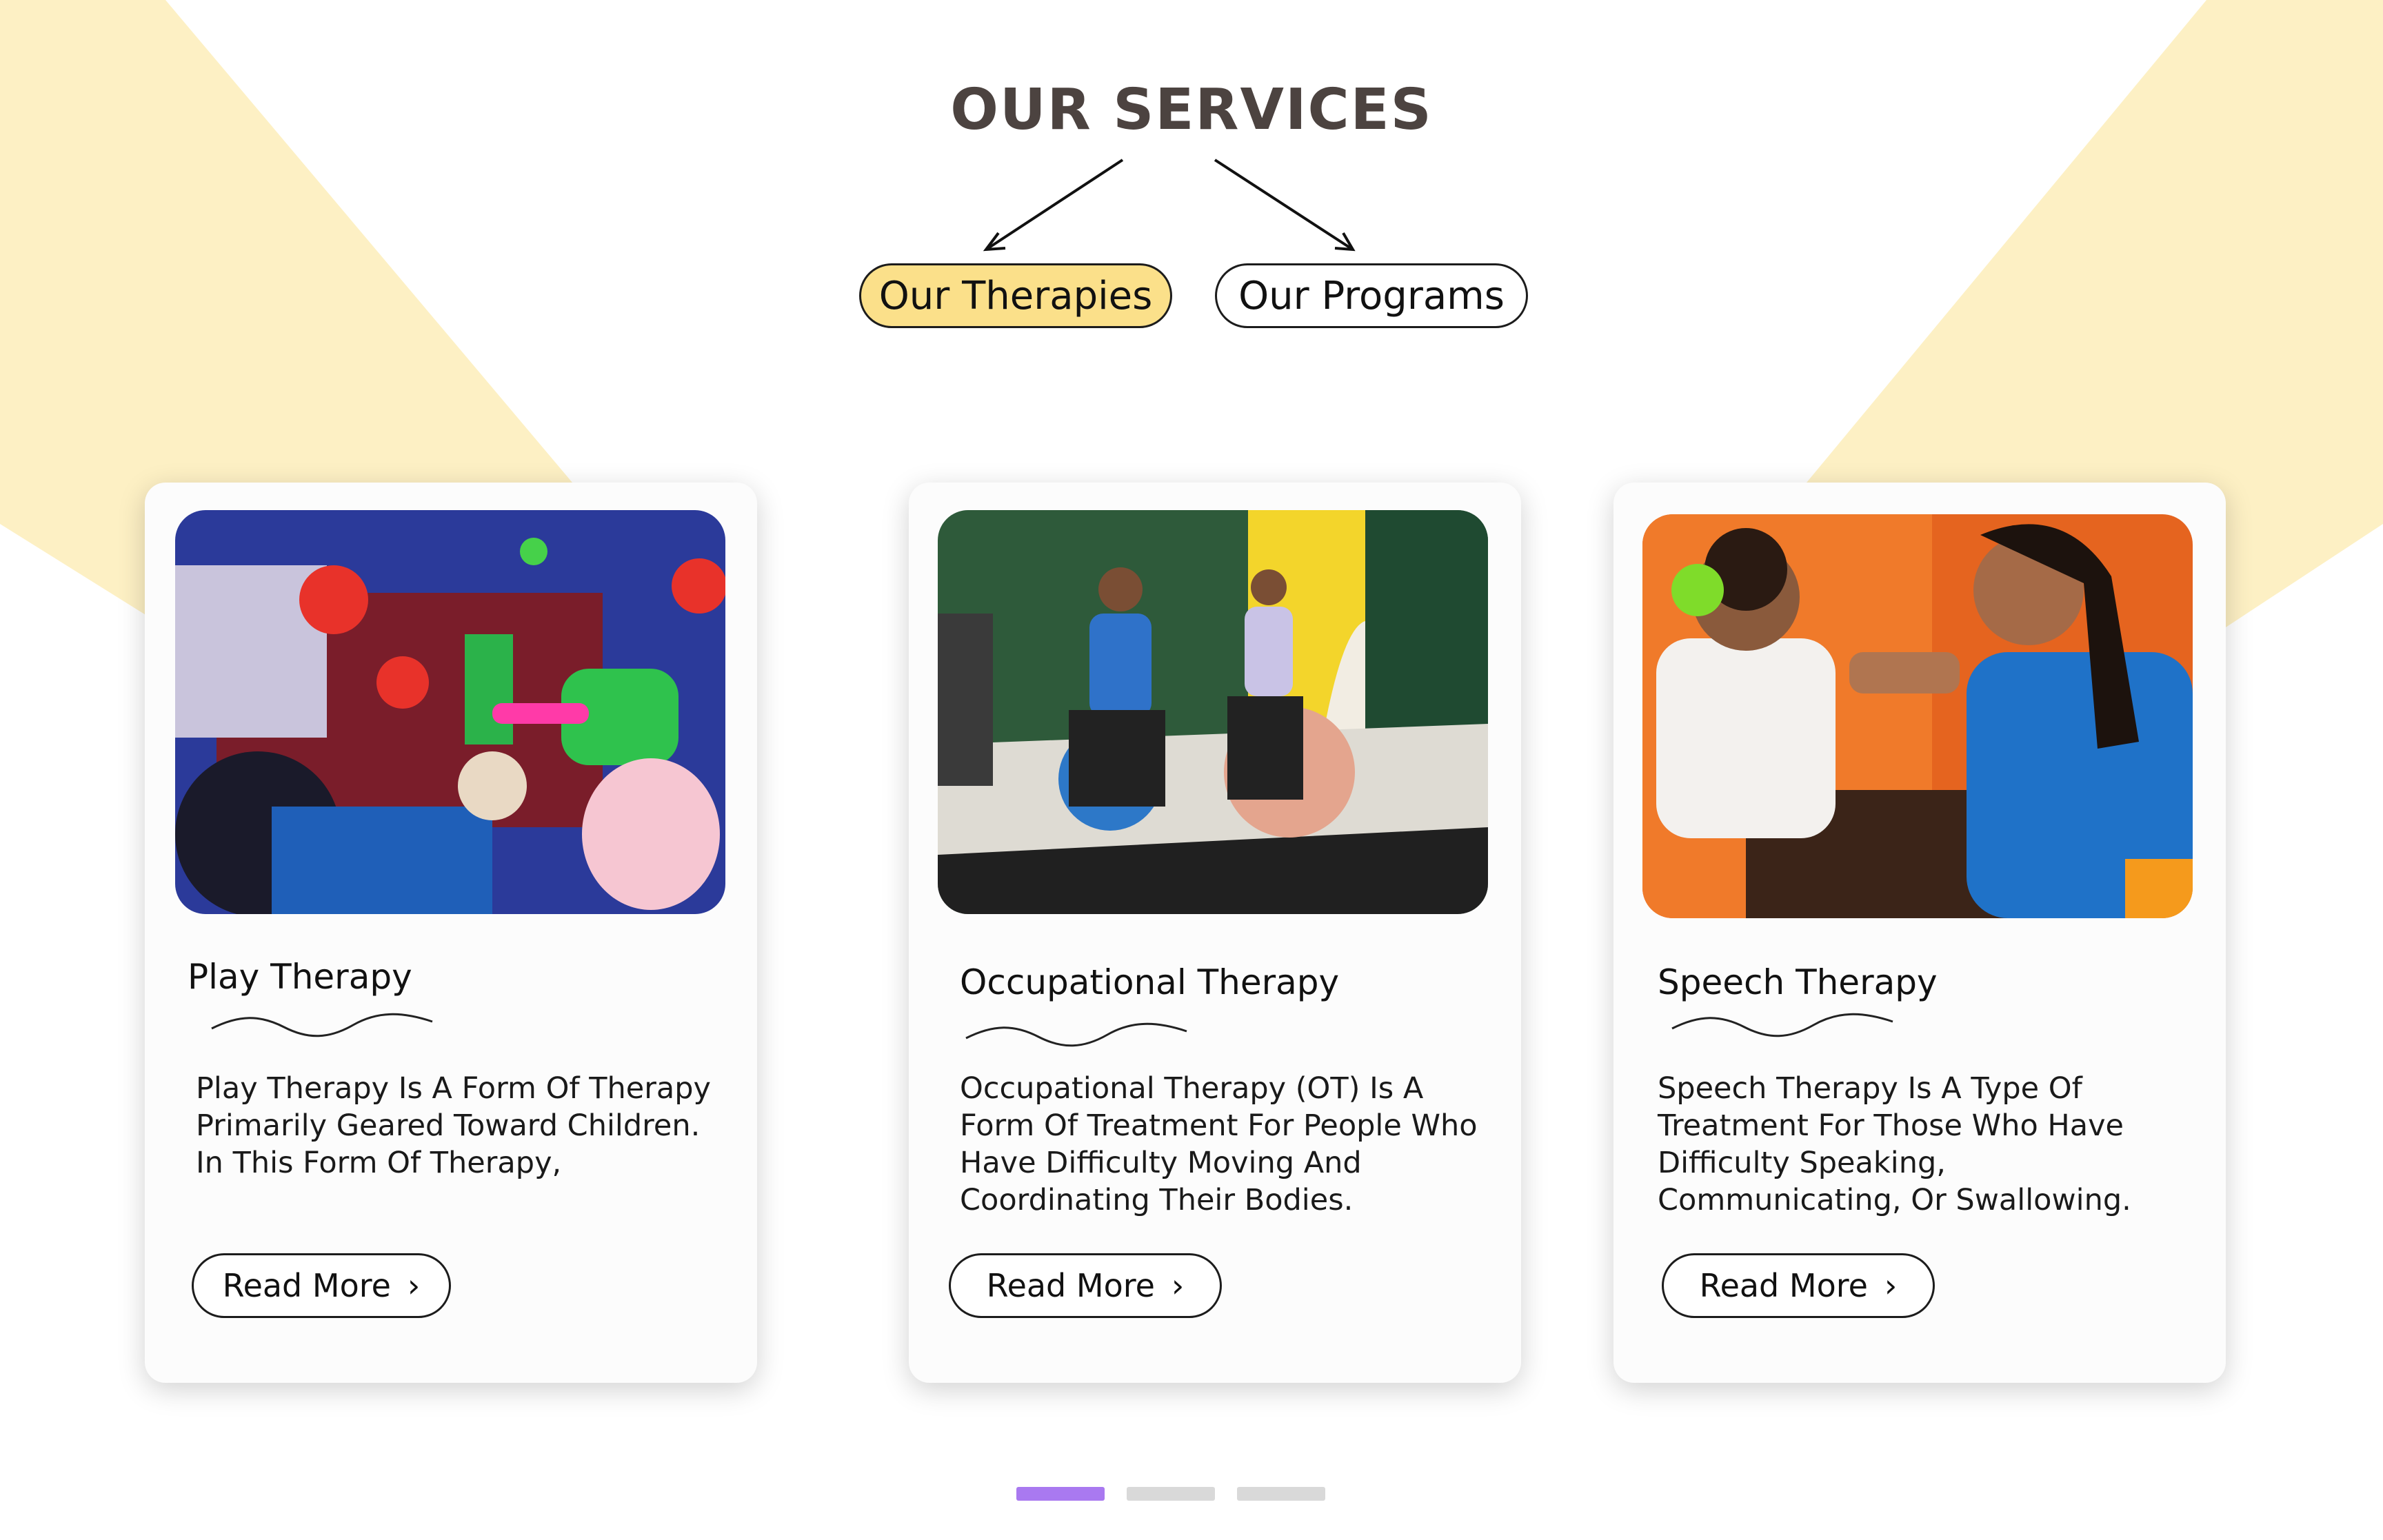  I want to click on card-title: Play Therapy, so click(300, 977).